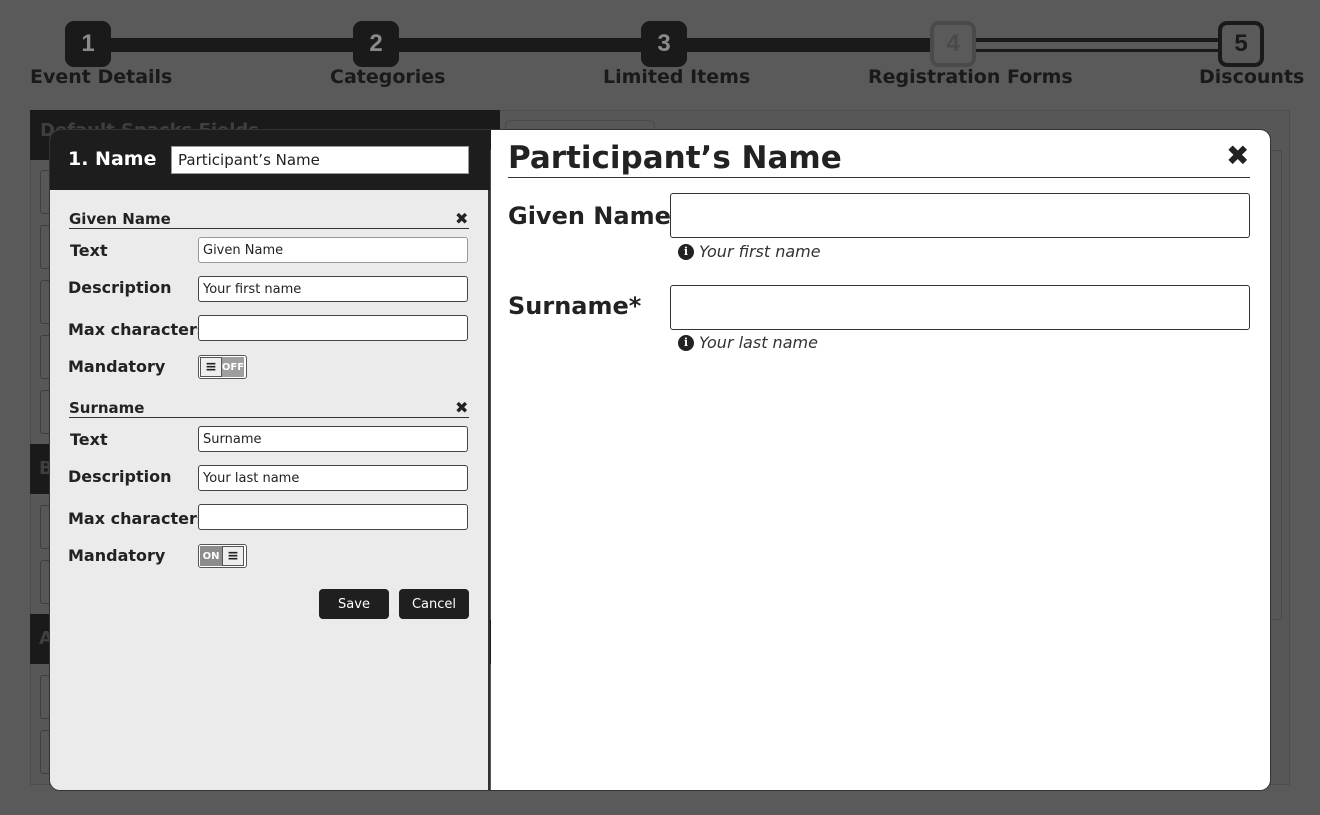  What do you see at coordinates (575, 306) in the screenshot?
I see `preview-field-label: Surname*` at bounding box center [575, 306].